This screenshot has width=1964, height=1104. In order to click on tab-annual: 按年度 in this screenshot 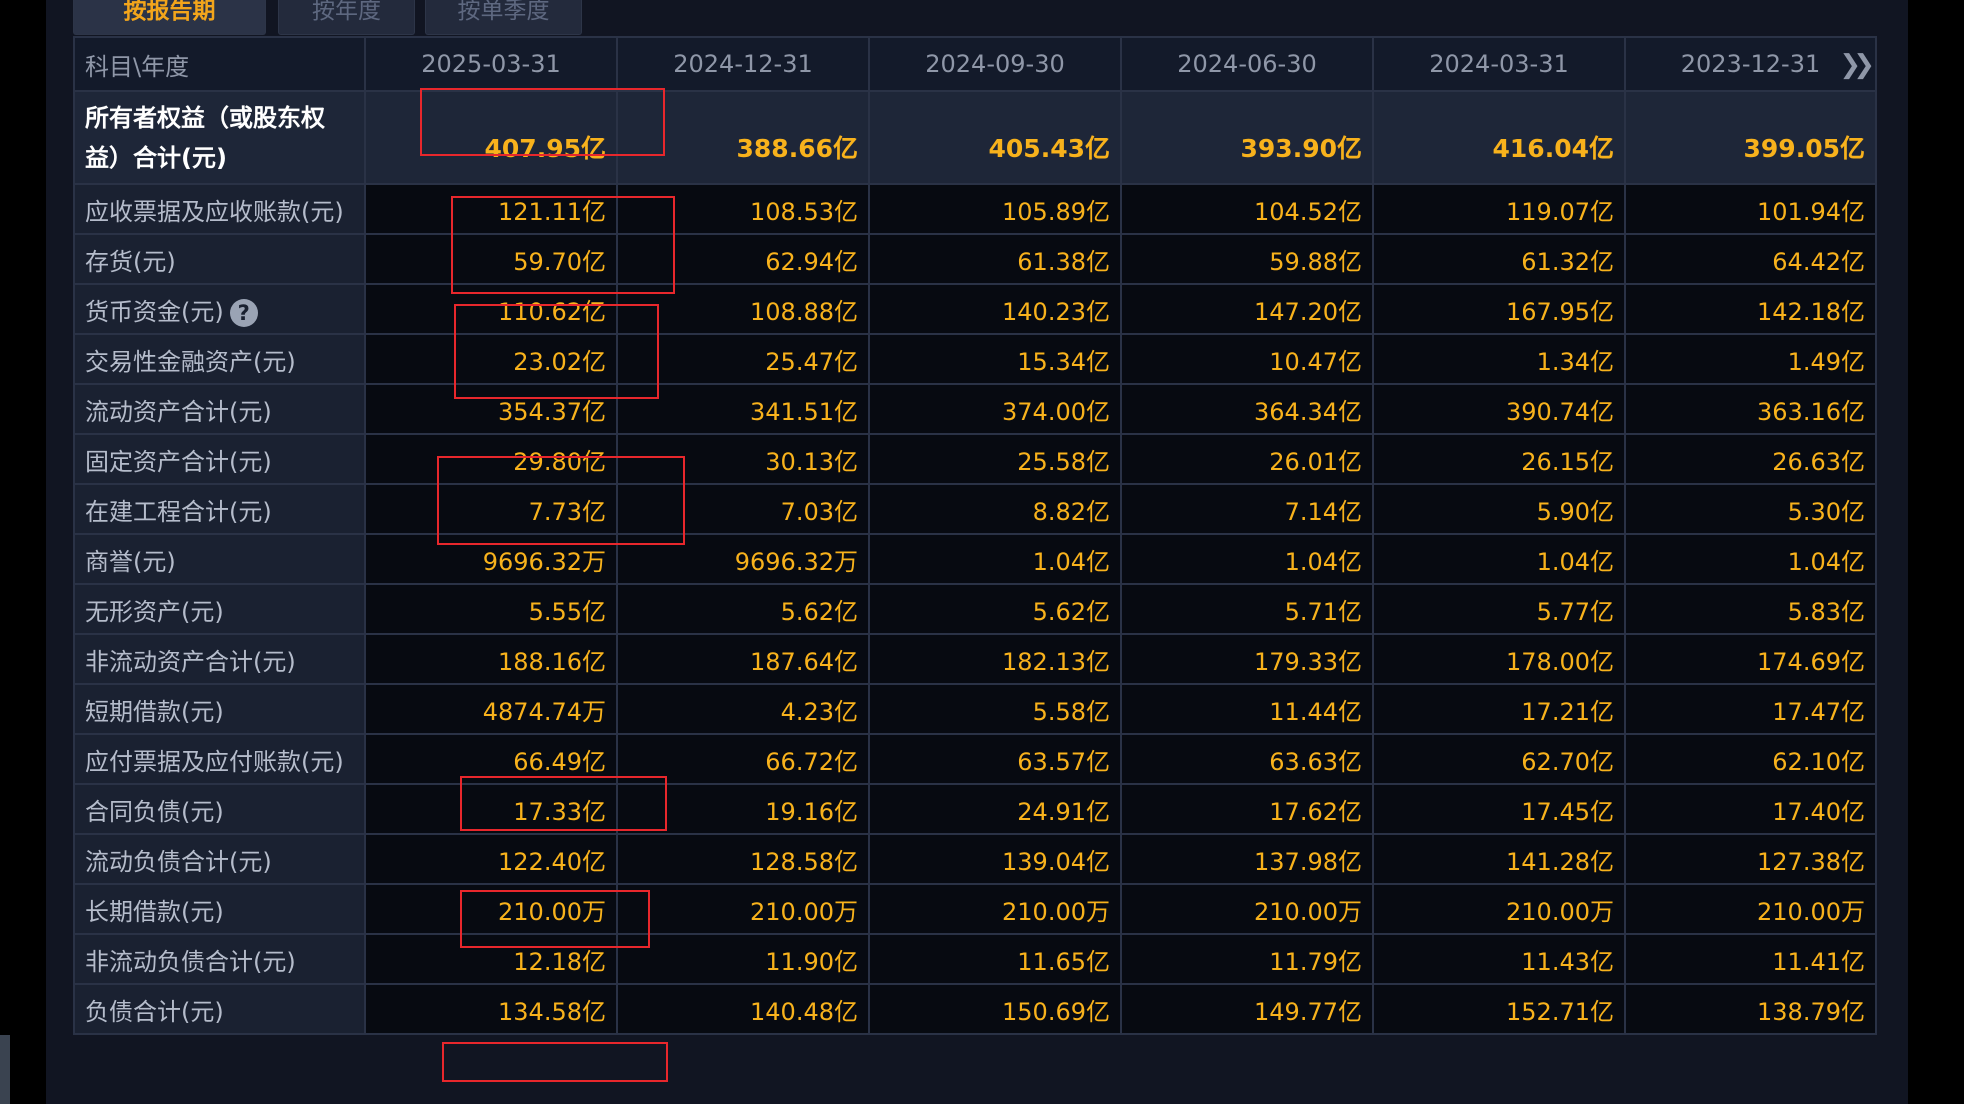, I will do `click(346, 17)`.